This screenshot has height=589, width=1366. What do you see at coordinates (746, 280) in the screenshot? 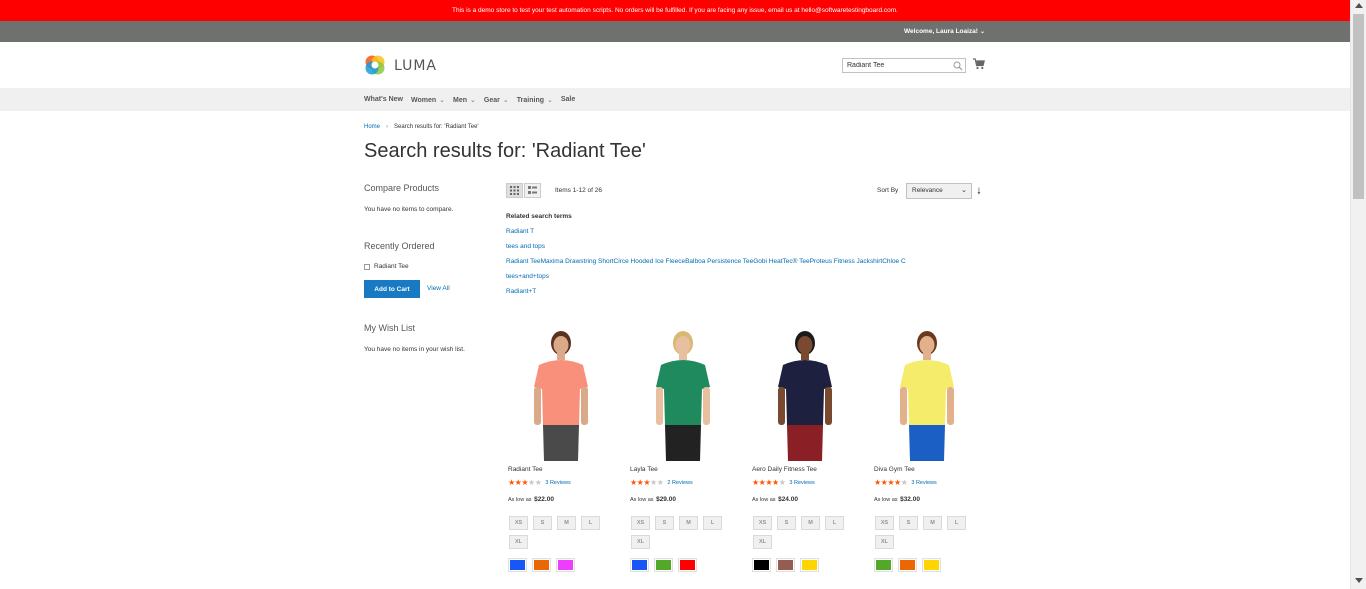
I see `related-term-link: tees+and+tops` at bounding box center [746, 280].